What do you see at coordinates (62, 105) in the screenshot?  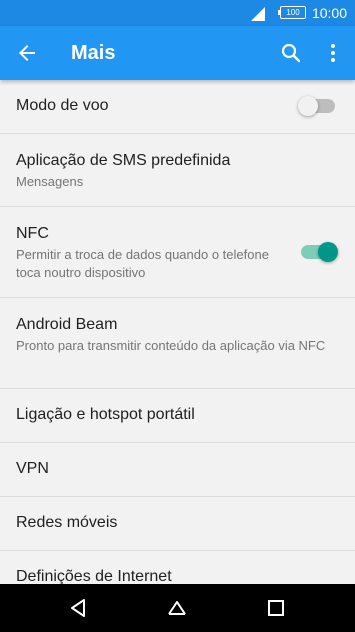 I see `item-label: Modo de voo` at bounding box center [62, 105].